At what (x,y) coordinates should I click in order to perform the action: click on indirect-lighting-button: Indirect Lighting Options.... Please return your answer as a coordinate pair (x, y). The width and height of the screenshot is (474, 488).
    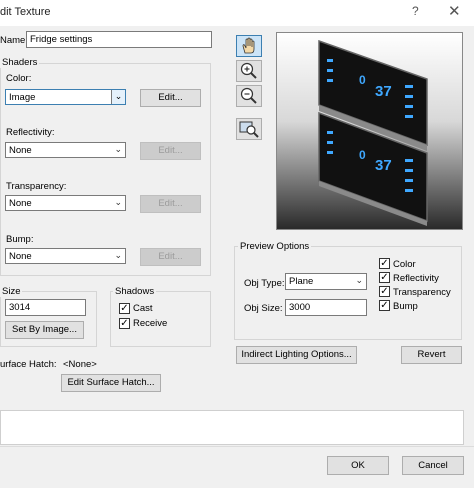
    Looking at the image, I should click on (296, 355).